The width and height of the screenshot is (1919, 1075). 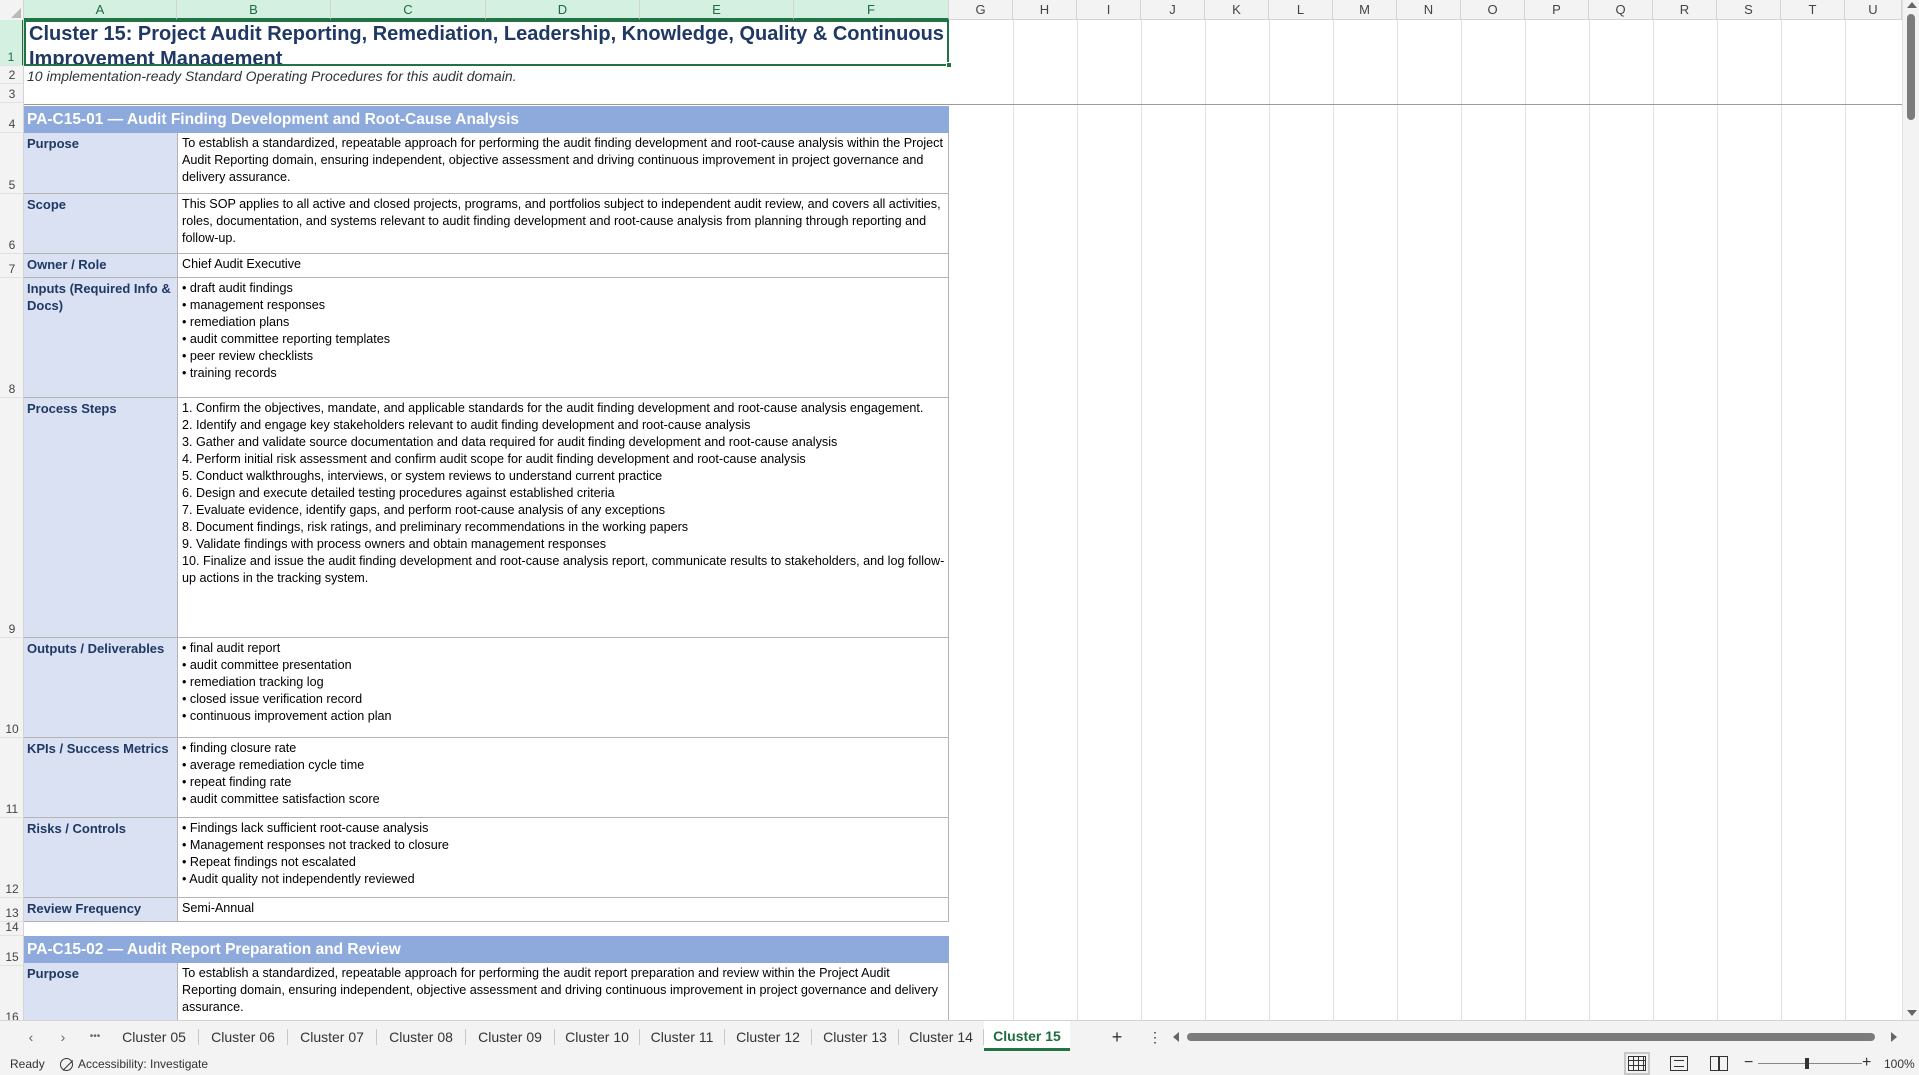 What do you see at coordinates (101, 777) in the screenshot?
I see `kpis-label: KPIs / Success Metrics` at bounding box center [101, 777].